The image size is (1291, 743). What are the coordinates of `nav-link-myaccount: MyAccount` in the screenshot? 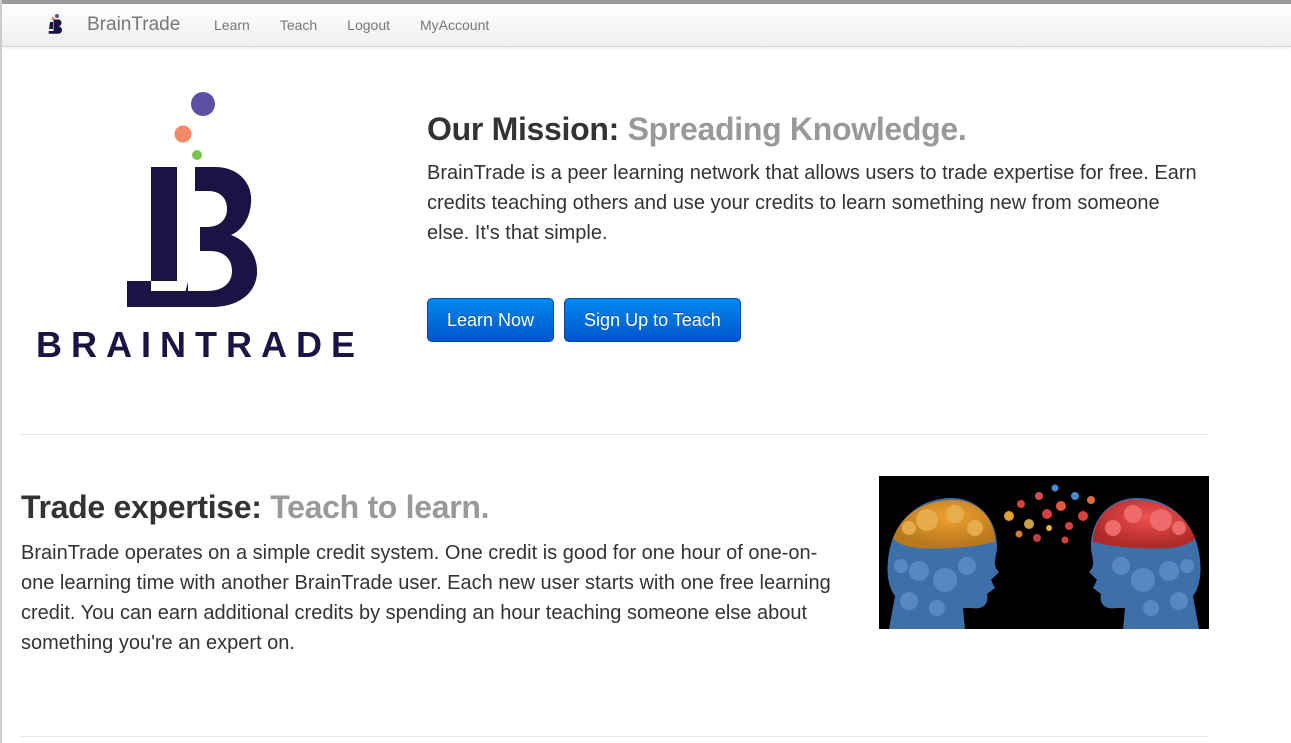 It's located at (454, 25).